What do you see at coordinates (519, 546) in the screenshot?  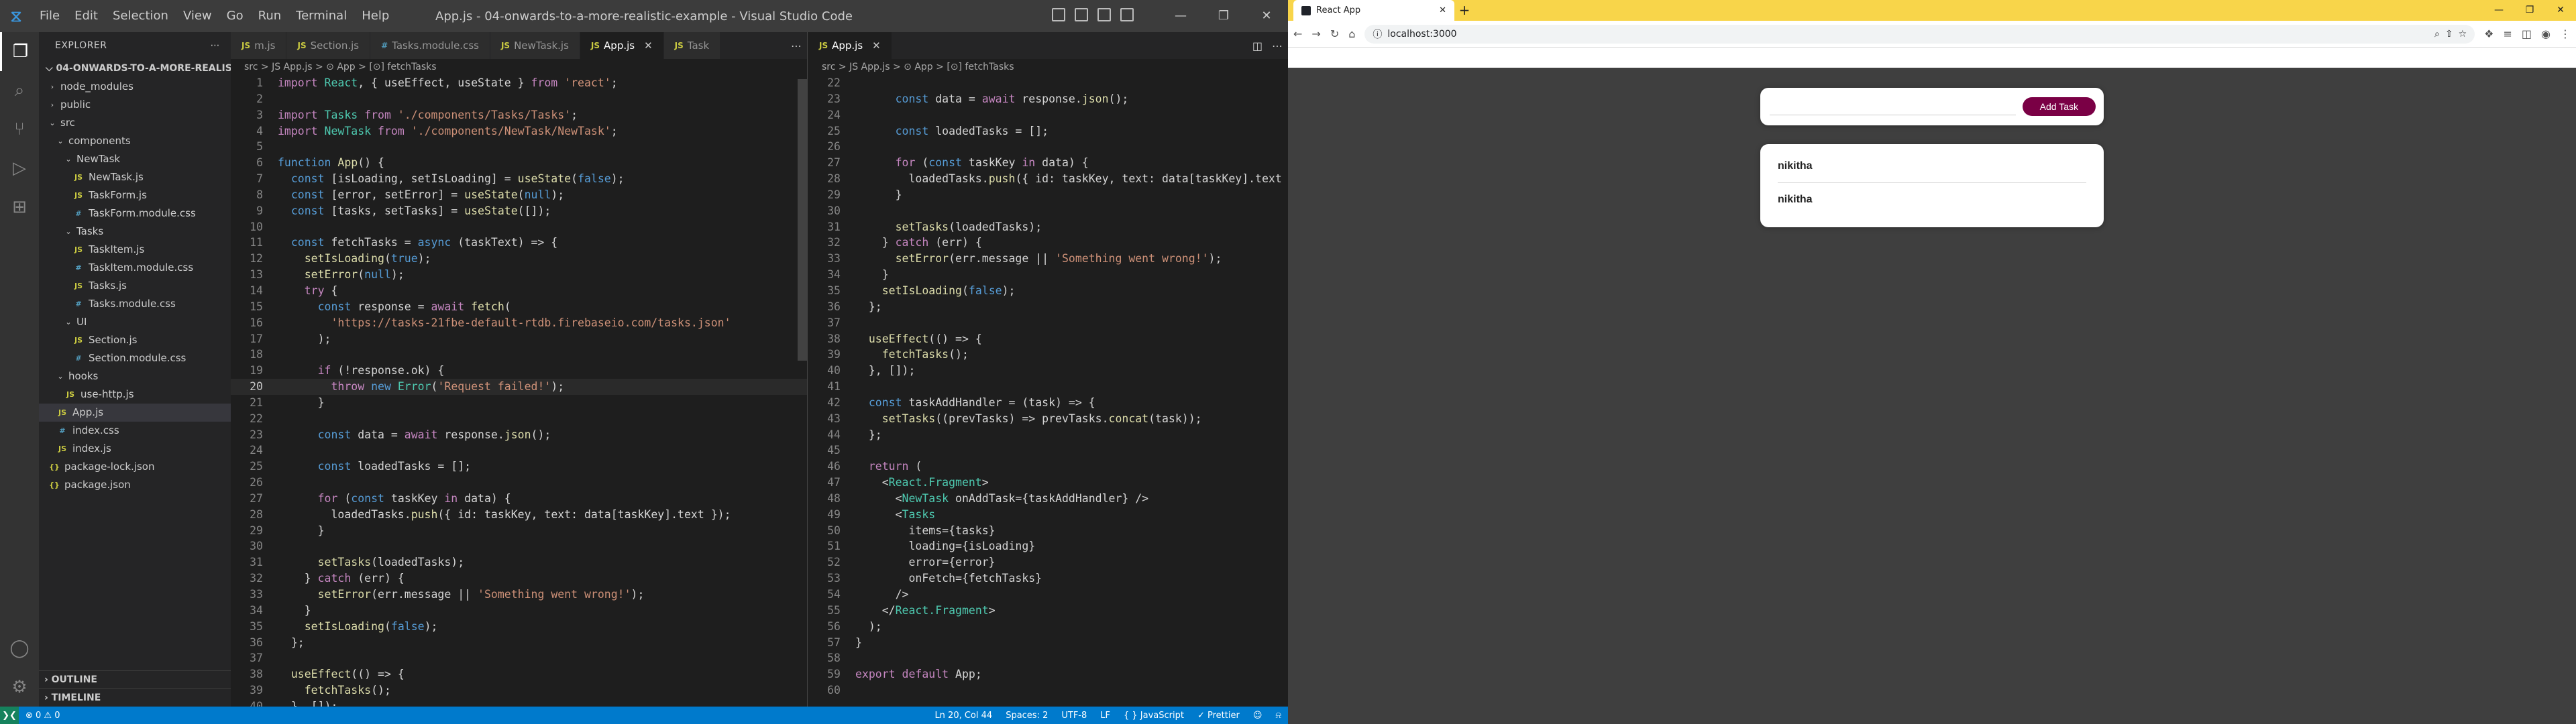 I see `code-line: 30` at bounding box center [519, 546].